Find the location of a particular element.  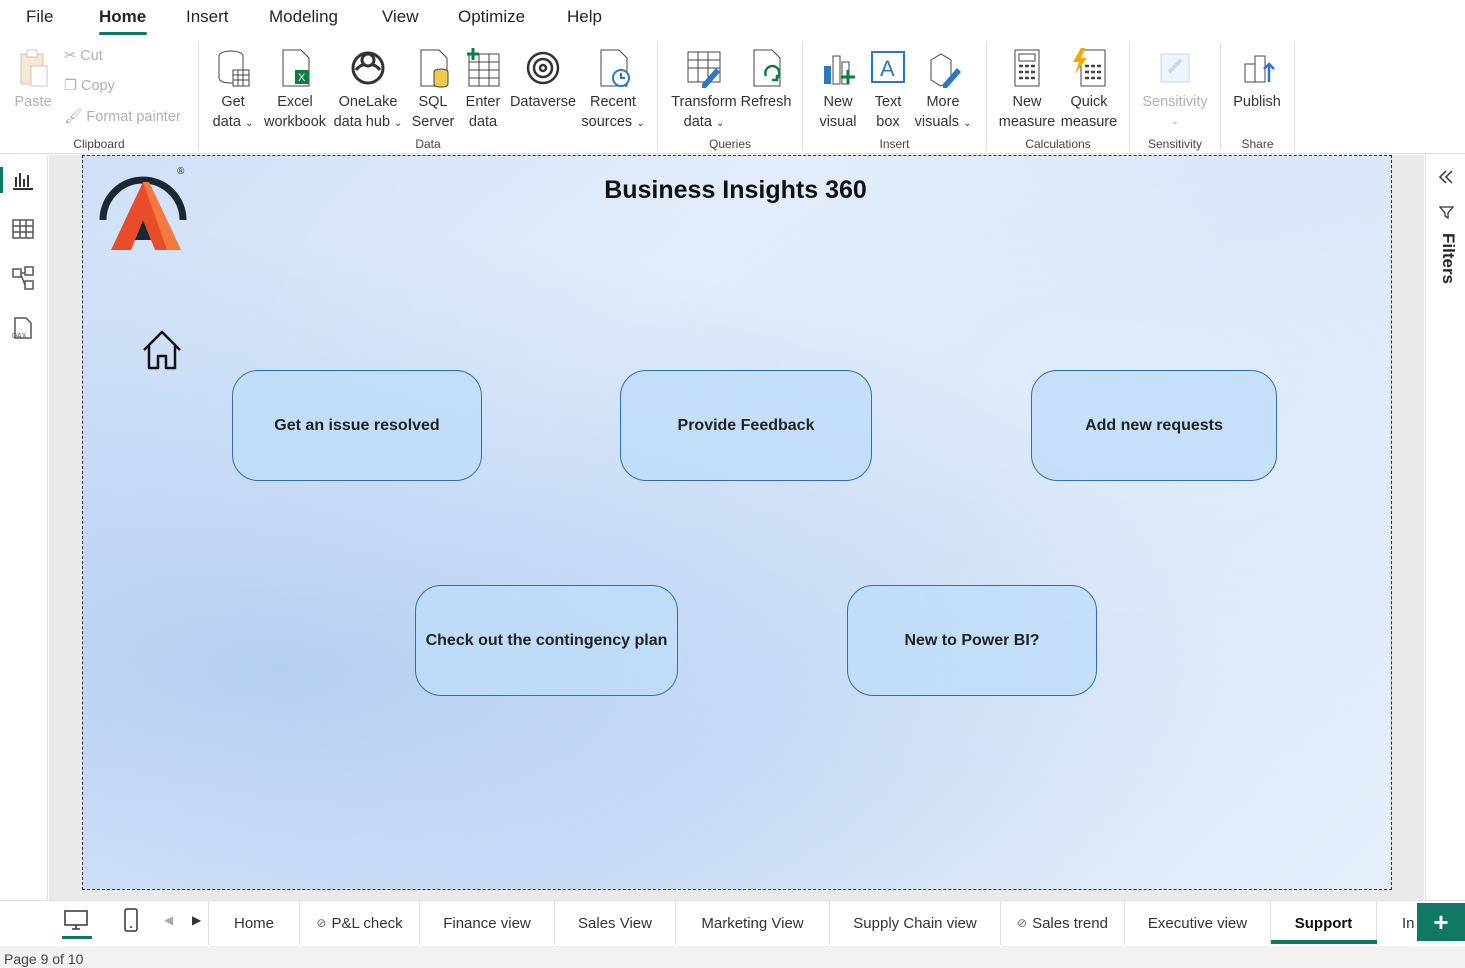

table-view-icon is located at coordinates (23, 229).